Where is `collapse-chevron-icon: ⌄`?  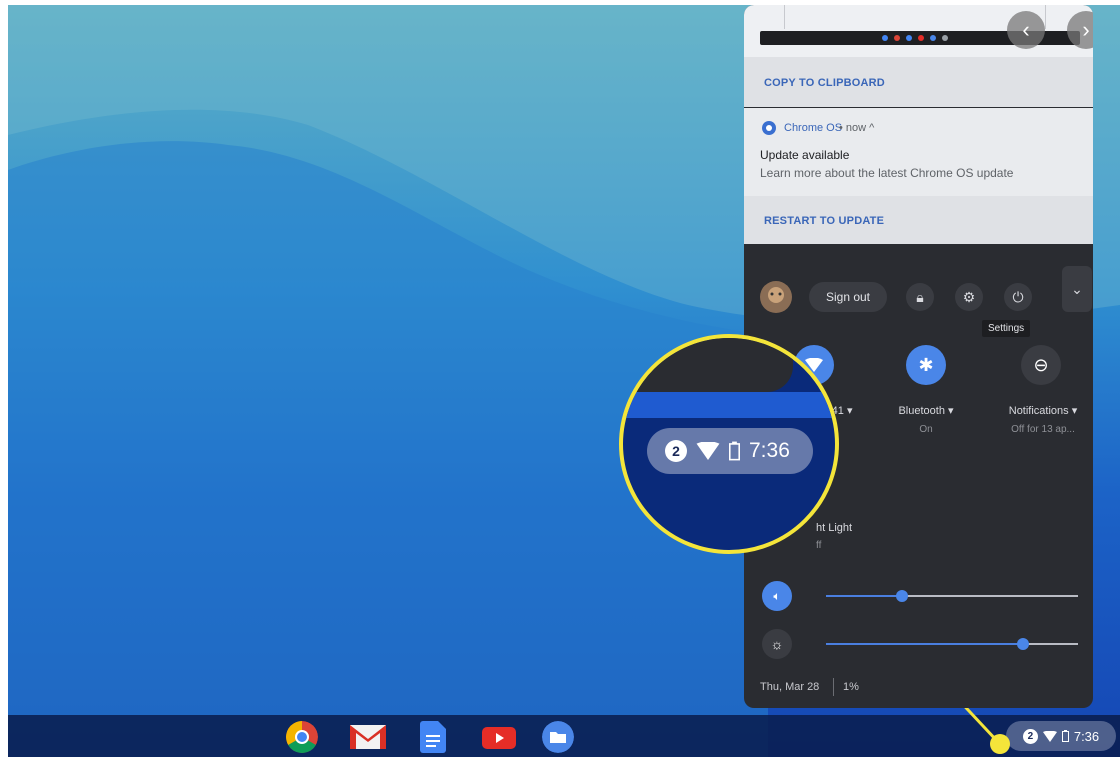
collapse-chevron-icon: ⌄ is located at coordinates (1077, 289).